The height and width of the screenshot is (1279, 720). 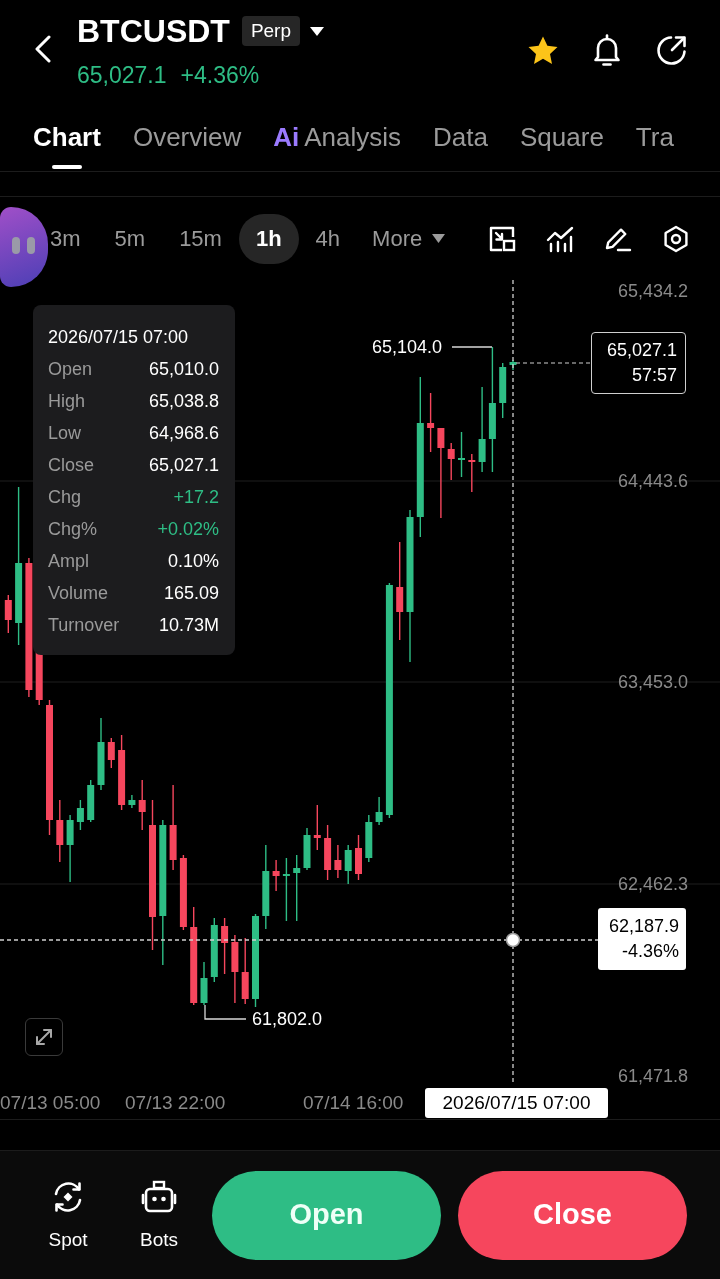 I want to click on bell-icon, so click(x=607, y=50).